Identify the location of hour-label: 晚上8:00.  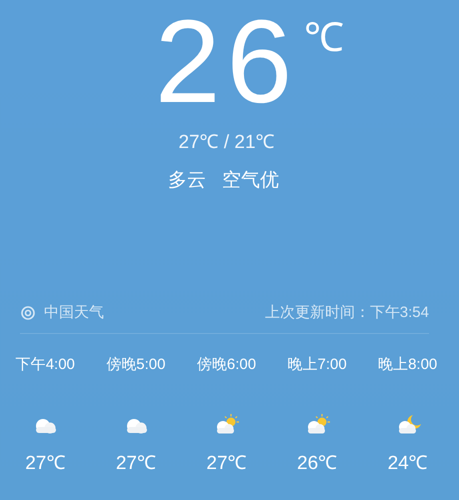
(408, 365).